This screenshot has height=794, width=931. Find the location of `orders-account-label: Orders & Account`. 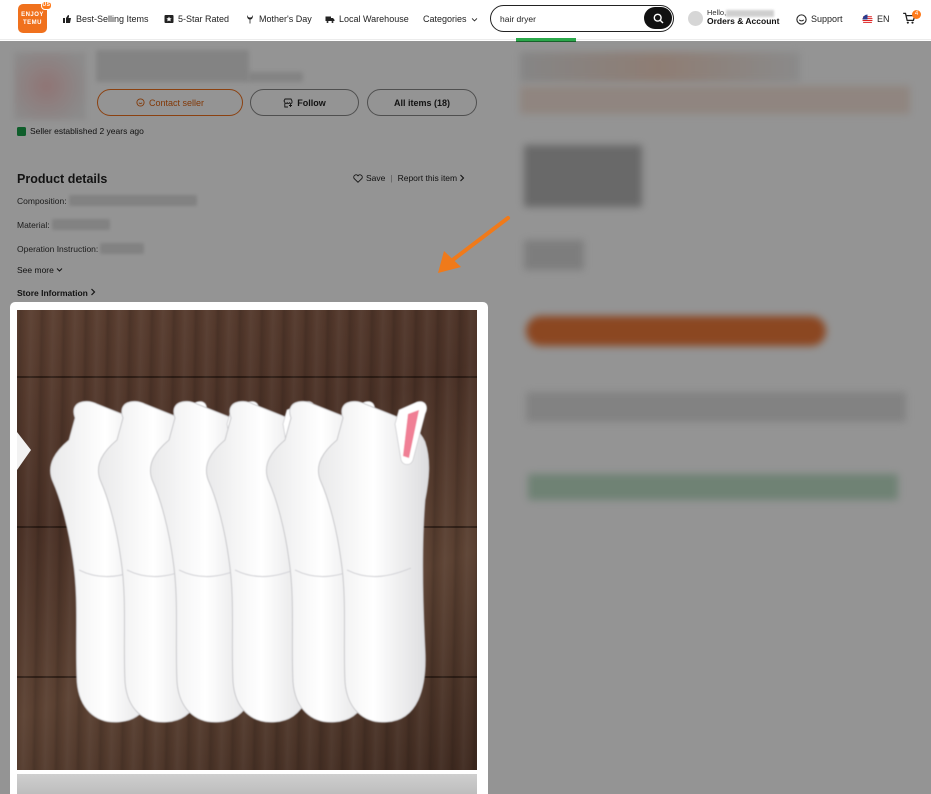

orders-account-label: Orders & Account is located at coordinates (743, 21).